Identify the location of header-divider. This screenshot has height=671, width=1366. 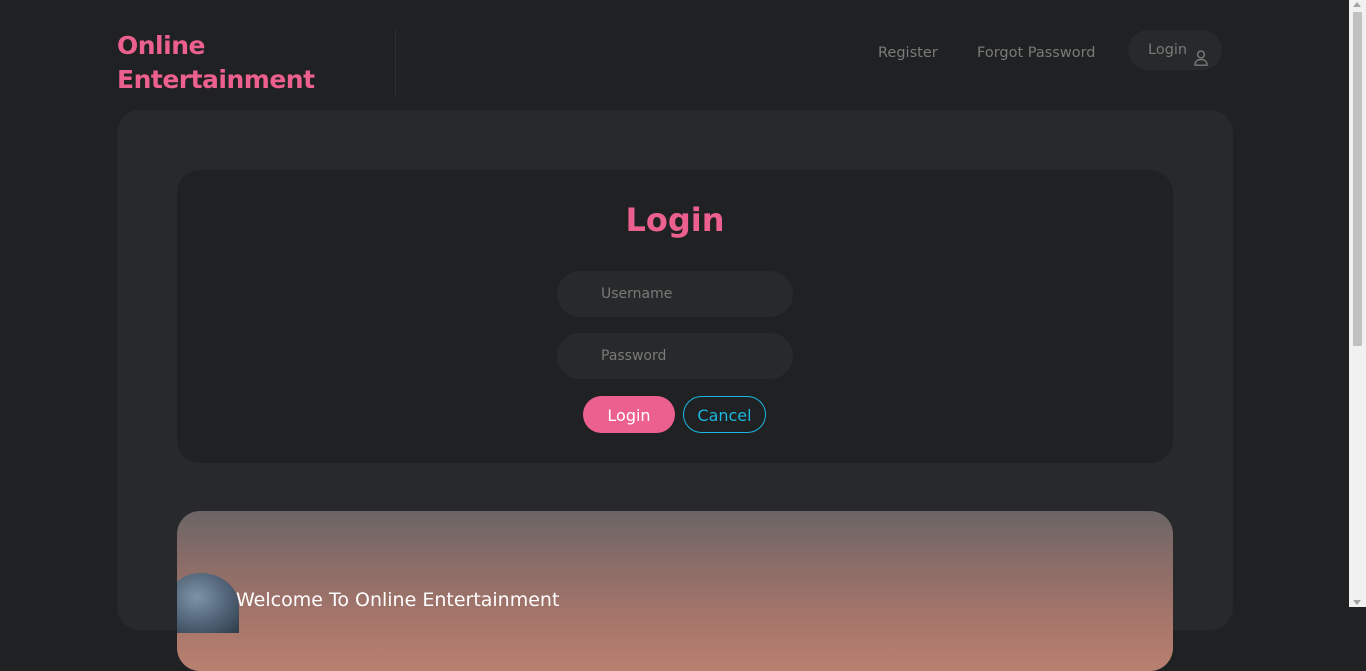
(395, 63).